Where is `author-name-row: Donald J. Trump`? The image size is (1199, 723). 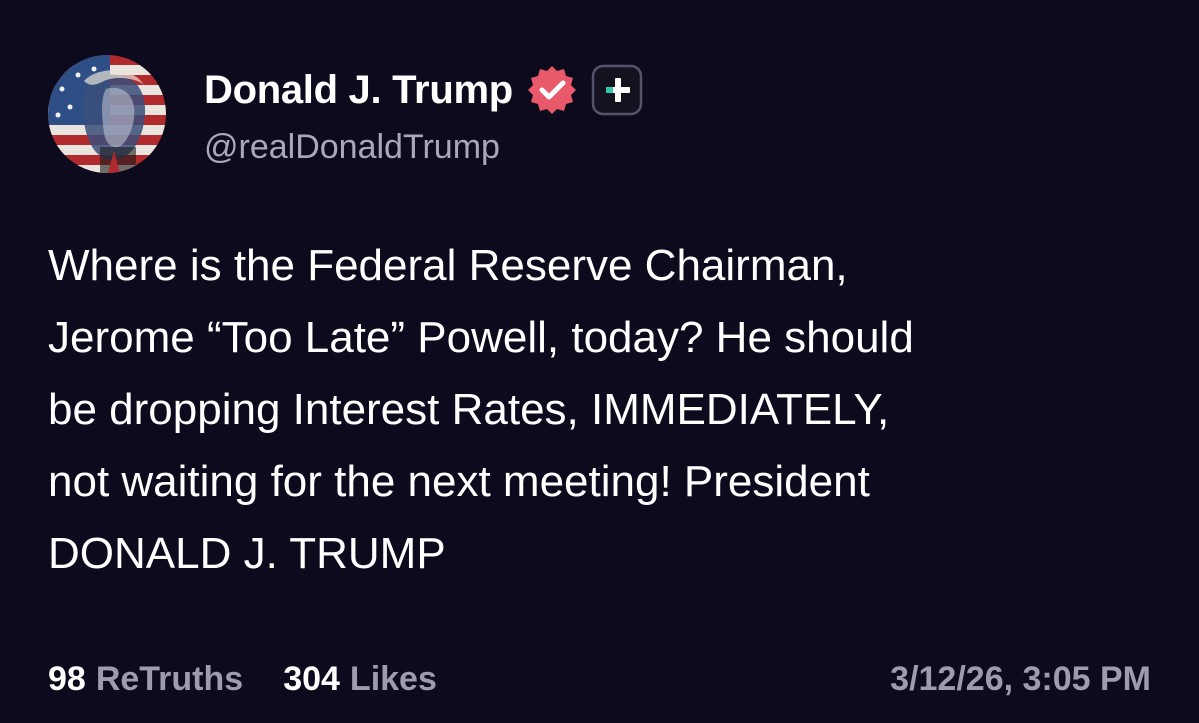 author-name-row: Donald J. Trump is located at coordinates (423, 90).